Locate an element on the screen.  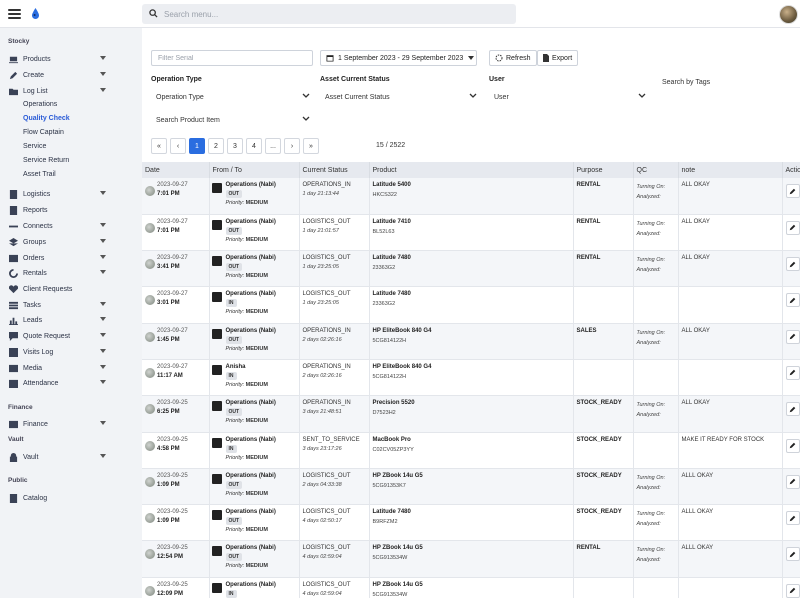
refresh-button: Refresh is located at coordinates (513, 58).